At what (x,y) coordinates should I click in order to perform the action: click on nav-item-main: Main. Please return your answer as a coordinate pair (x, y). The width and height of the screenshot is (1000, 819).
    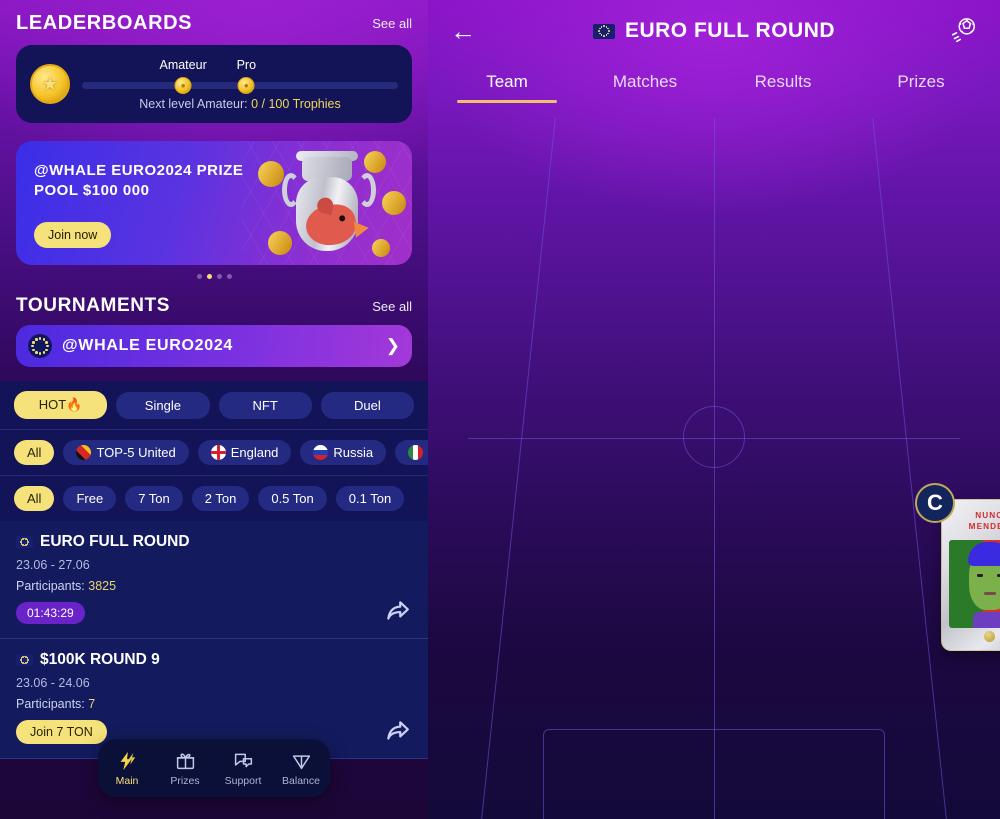
    Looking at the image, I should click on (127, 768).